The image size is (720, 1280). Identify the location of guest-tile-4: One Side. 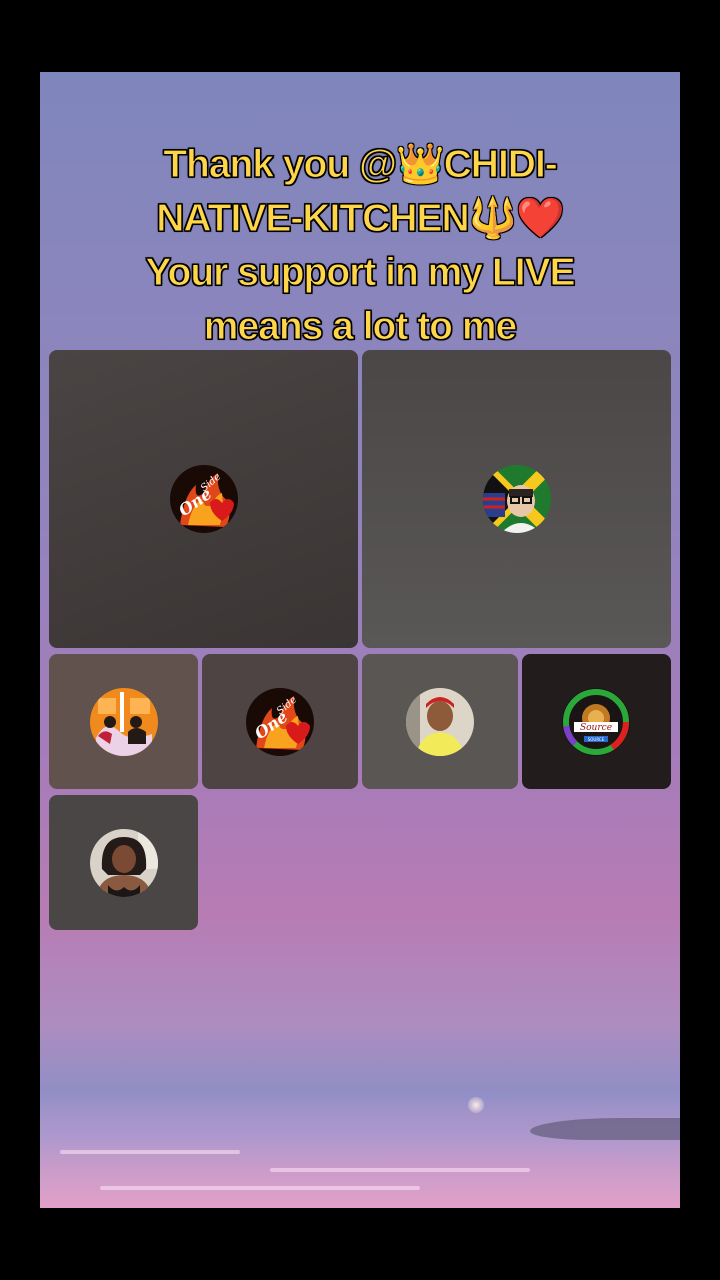
(280, 721).